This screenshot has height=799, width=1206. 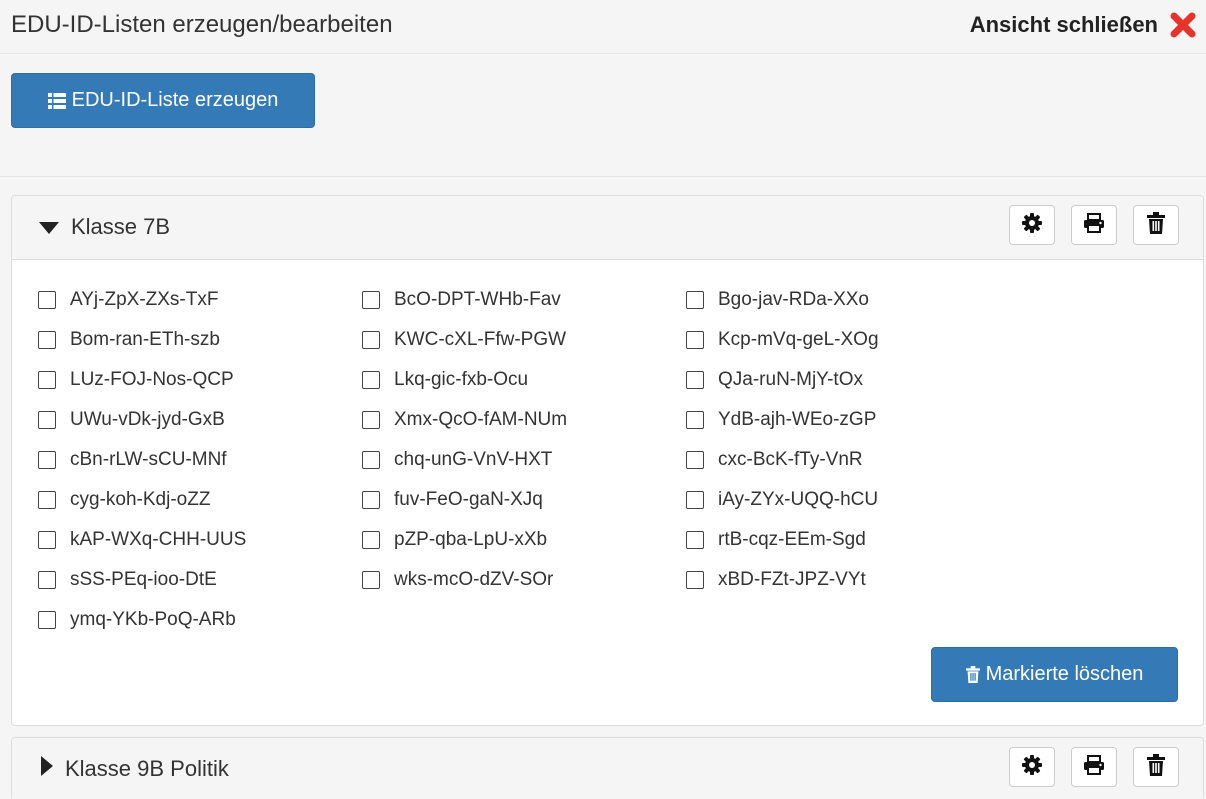 What do you see at coordinates (56, 100) in the screenshot?
I see `list-icon` at bounding box center [56, 100].